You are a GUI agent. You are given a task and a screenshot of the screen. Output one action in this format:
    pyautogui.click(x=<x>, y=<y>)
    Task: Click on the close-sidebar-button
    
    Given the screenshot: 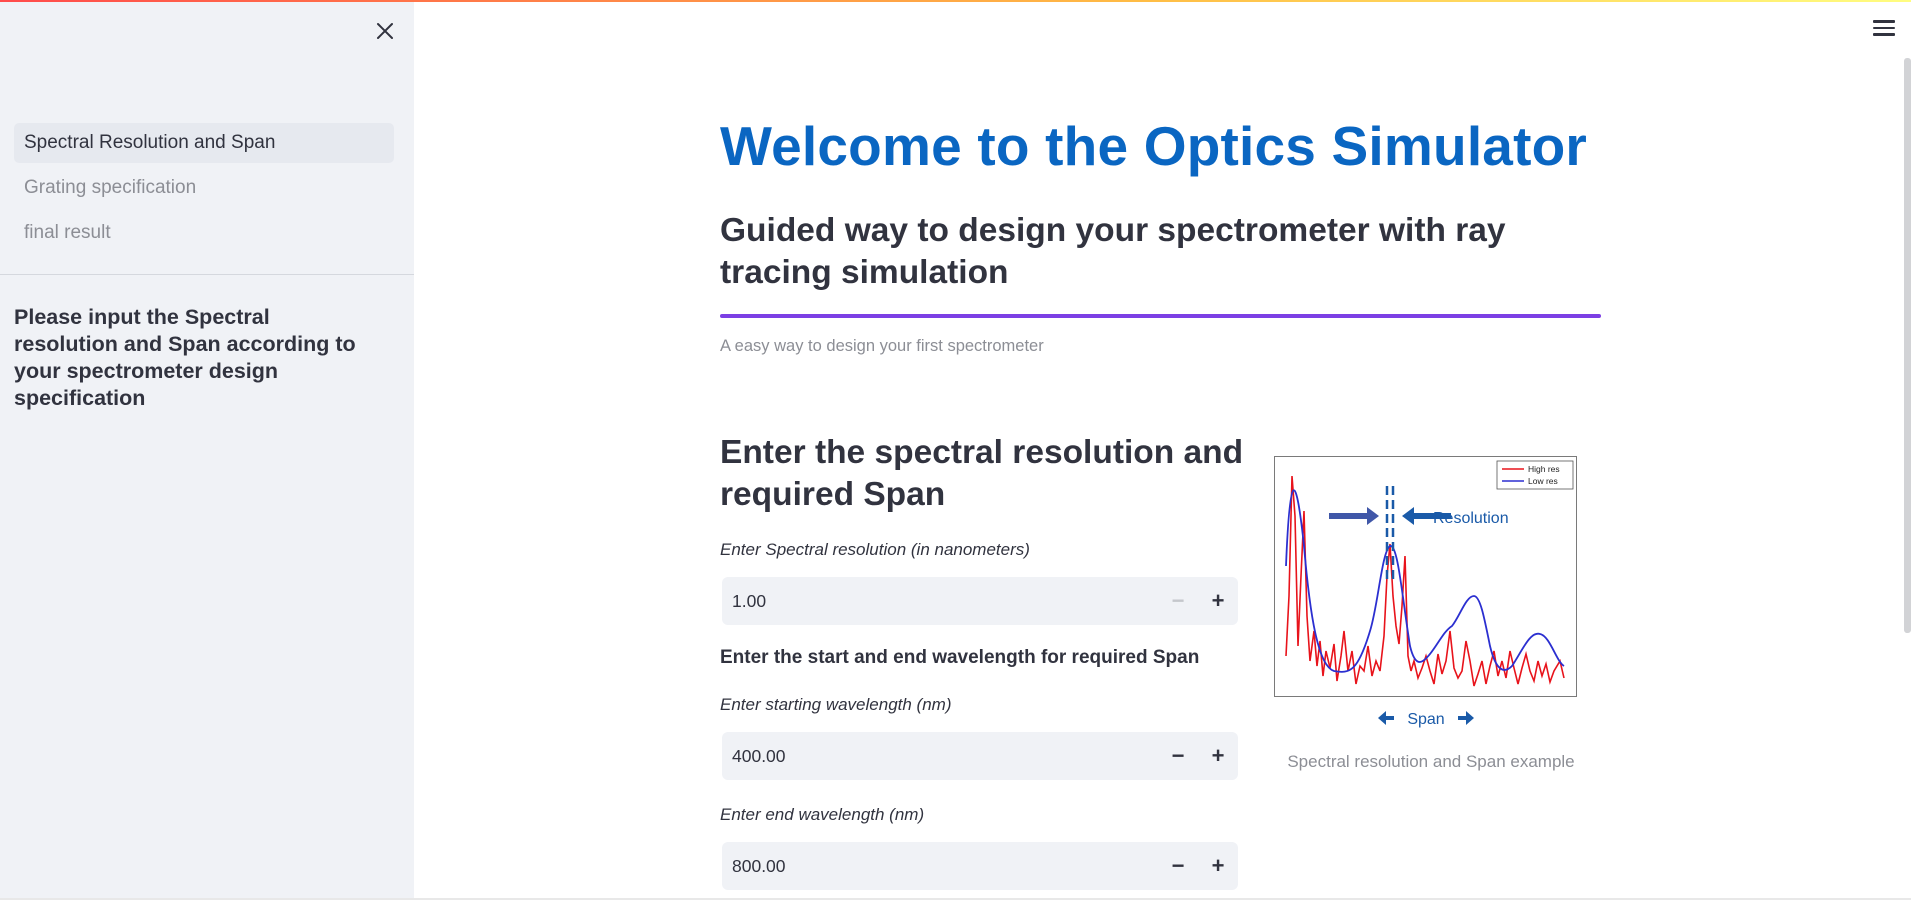 What is the action you would take?
    pyautogui.click(x=385, y=31)
    